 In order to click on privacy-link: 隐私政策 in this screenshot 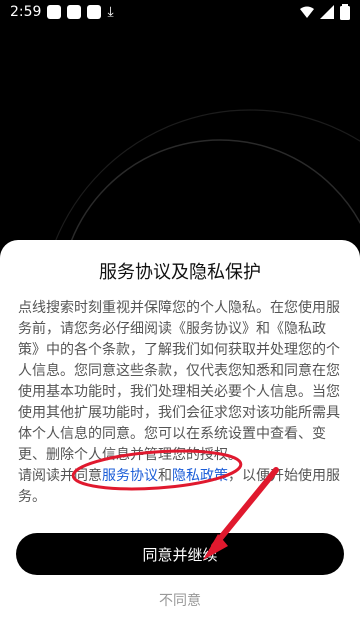, I will do `click(200, 476)`.